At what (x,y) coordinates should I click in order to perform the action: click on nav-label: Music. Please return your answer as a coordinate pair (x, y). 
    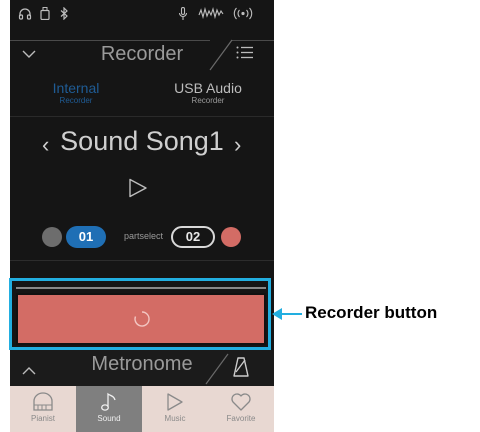
    Looking at the image, I should click on (175, 418).